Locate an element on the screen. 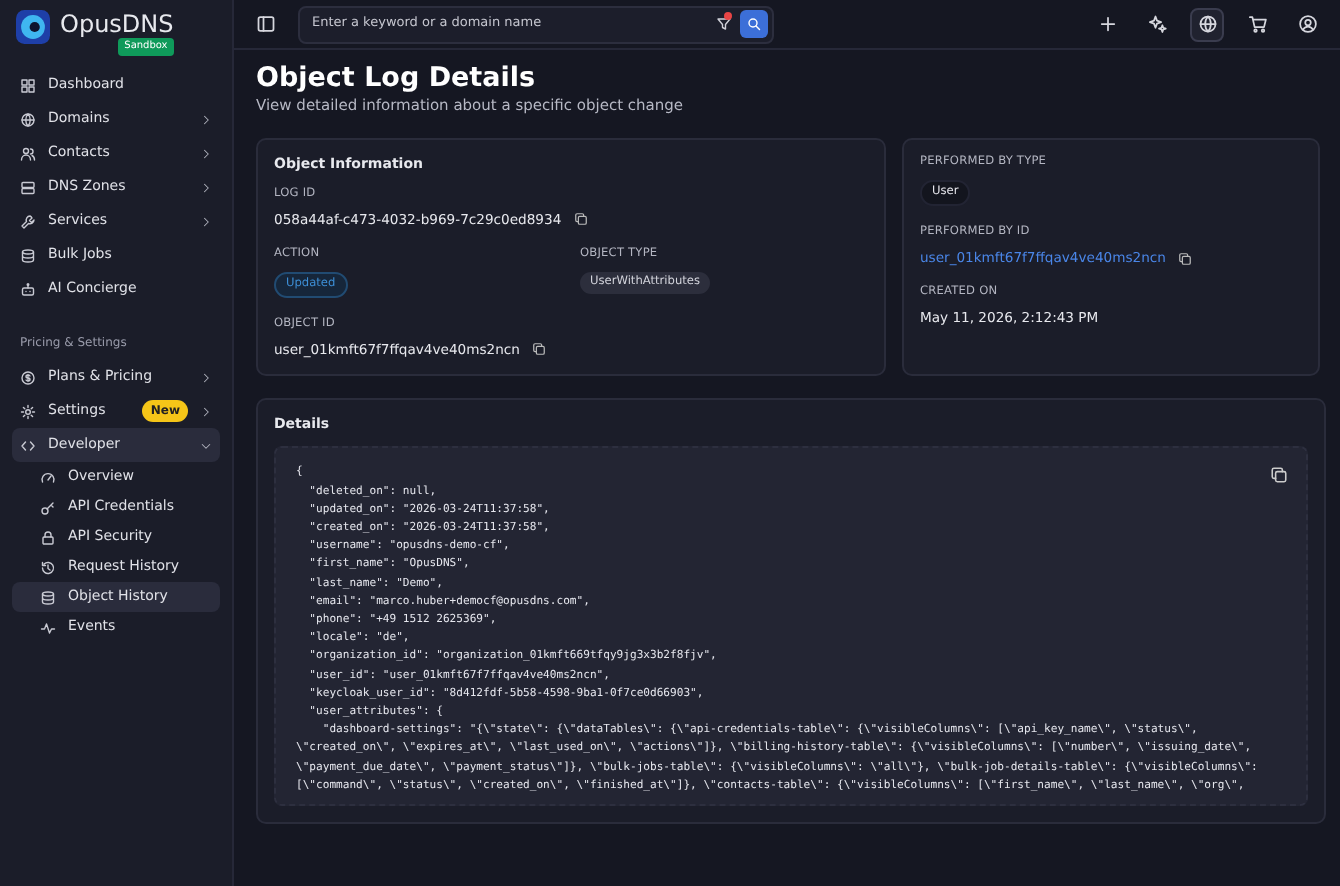 This screenshot has width=1340, height=886. brand-name: OpusDNS is located at coordinates (117, 24).